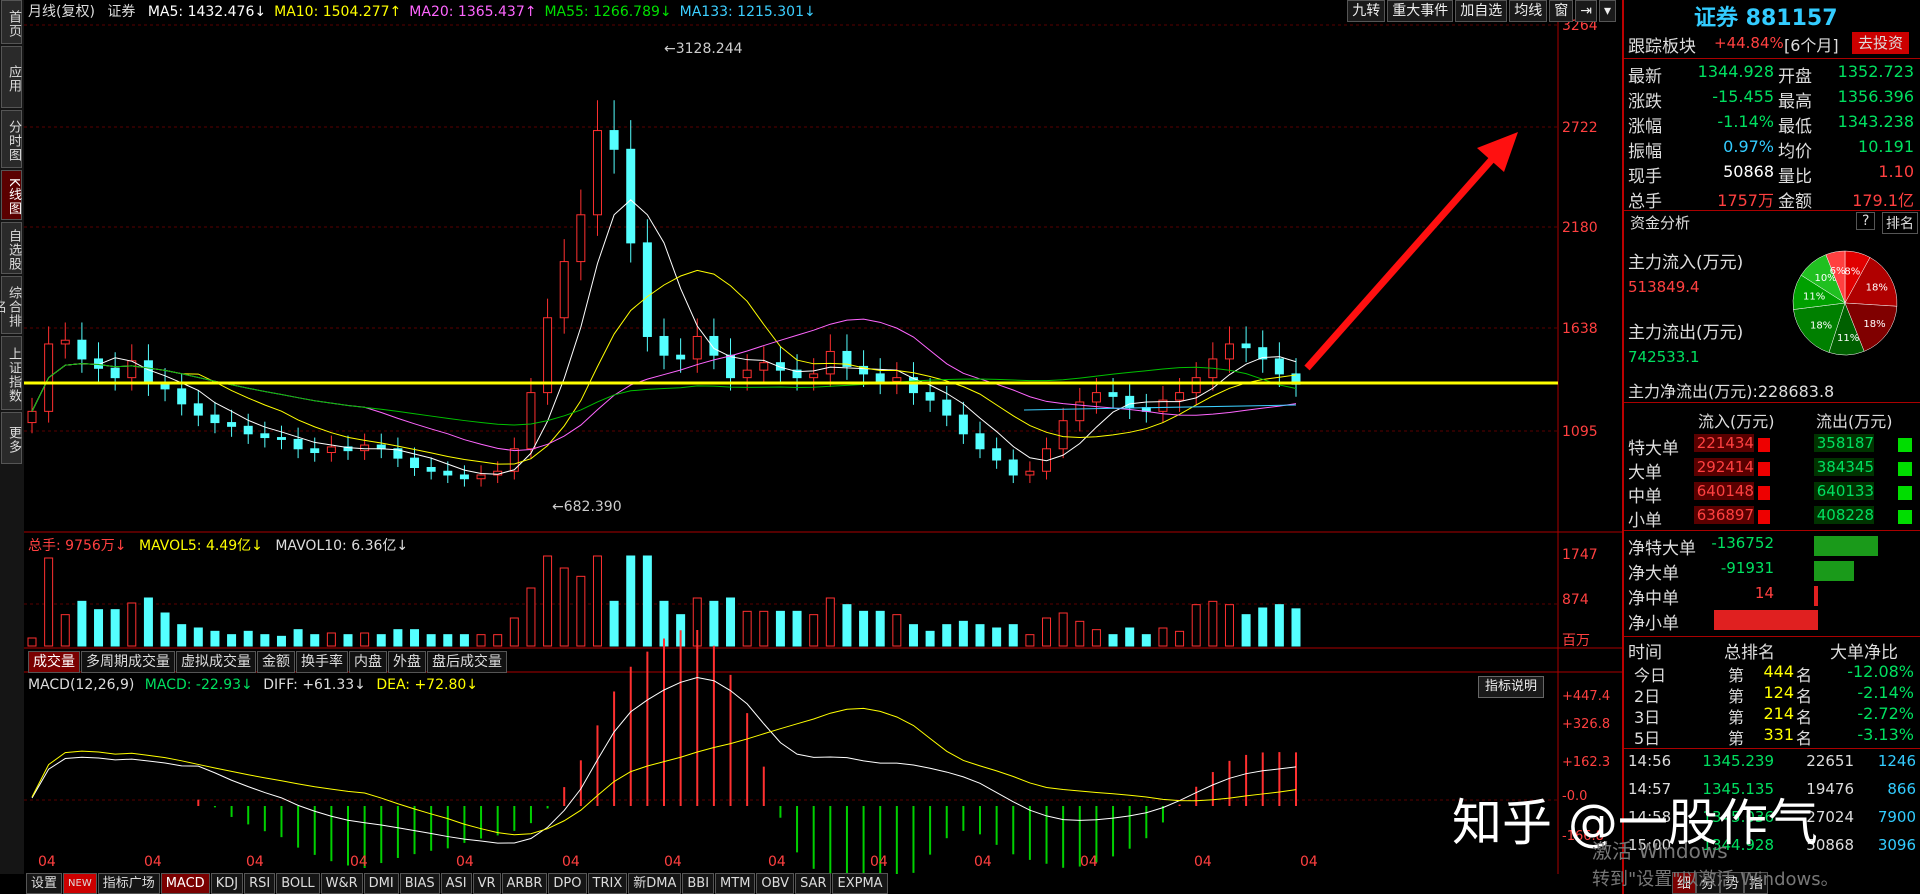  Describe the element at coordinates (813, 883) in the screenshot. I see `indicator-tab-19: SAR` at that location.